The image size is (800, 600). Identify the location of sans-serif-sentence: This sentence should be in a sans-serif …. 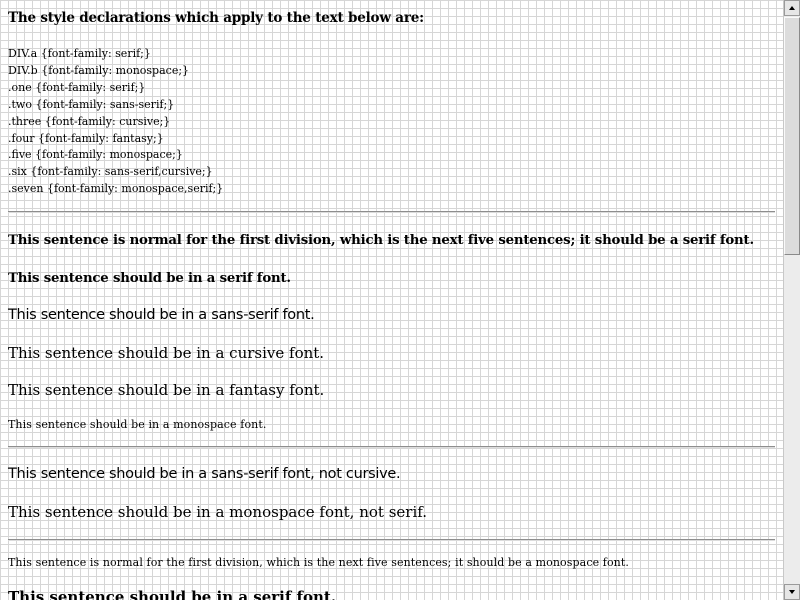
(161, 315).